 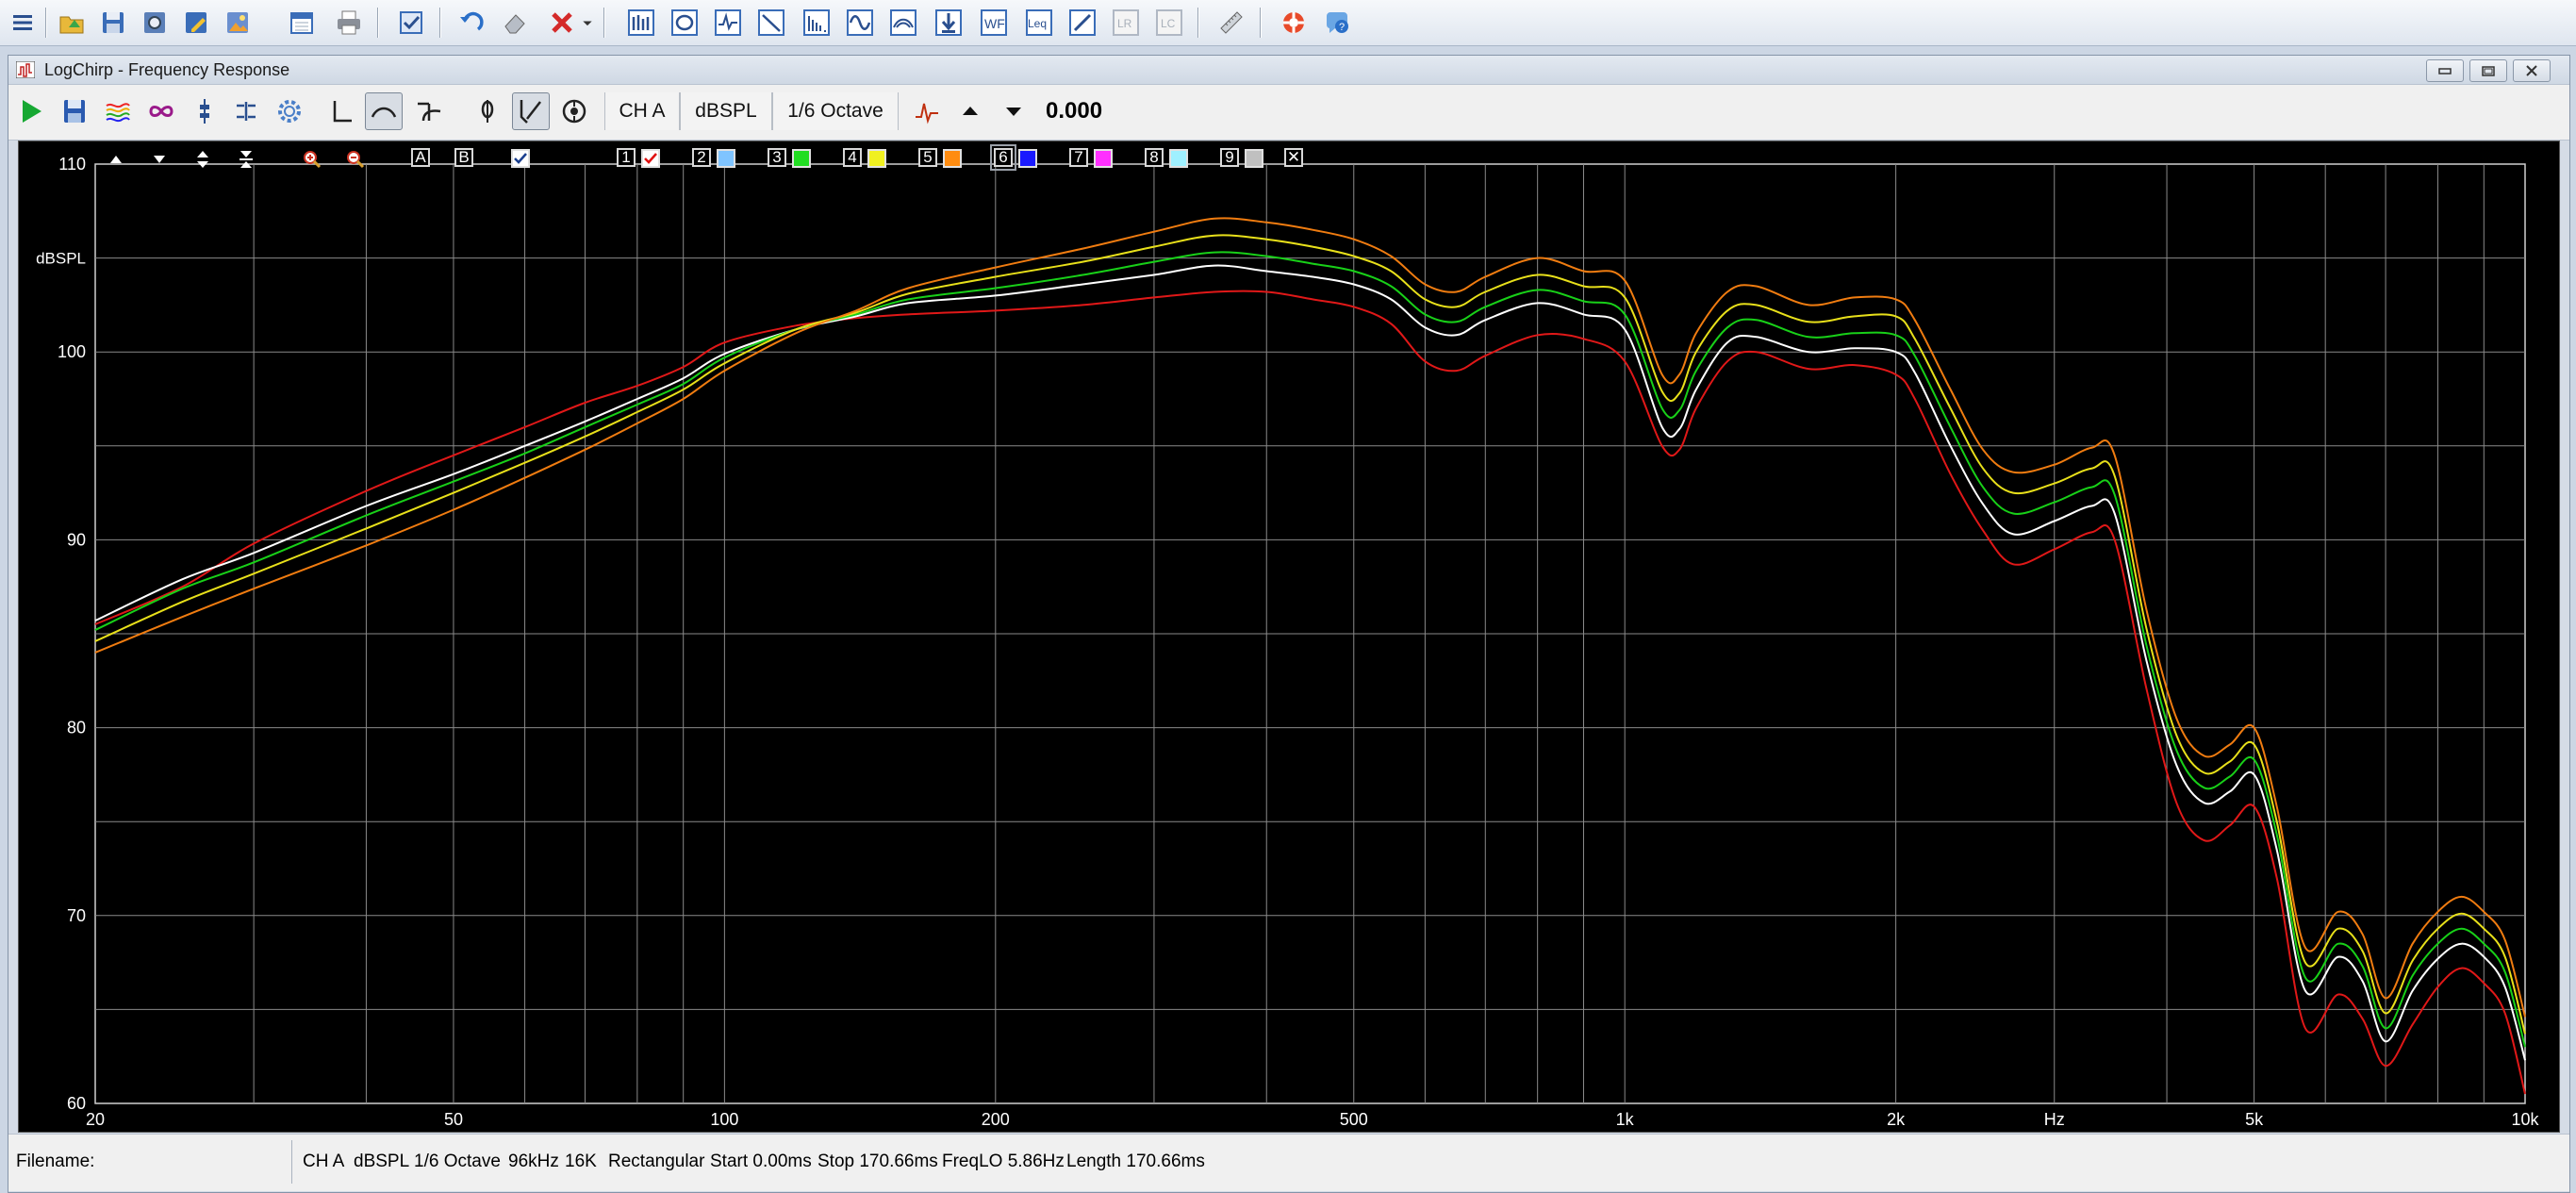 What do you see at coordinates (1103, 158) in the screenshot?
I see `memory-7-color-toggle` at bounding box center [1103, 158].